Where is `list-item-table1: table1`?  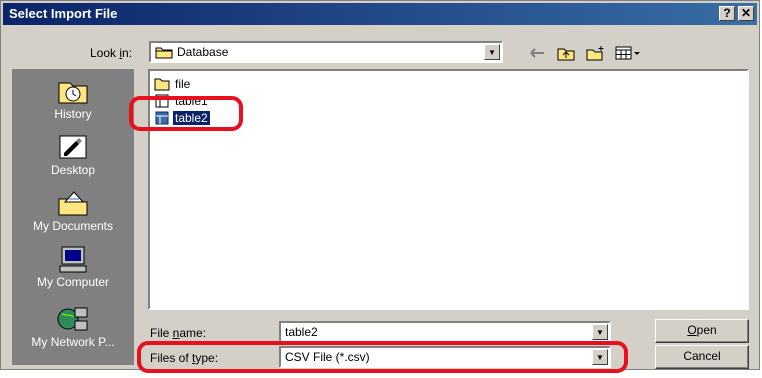
list-item-table1: table1 is located at coordinates (182, 100).